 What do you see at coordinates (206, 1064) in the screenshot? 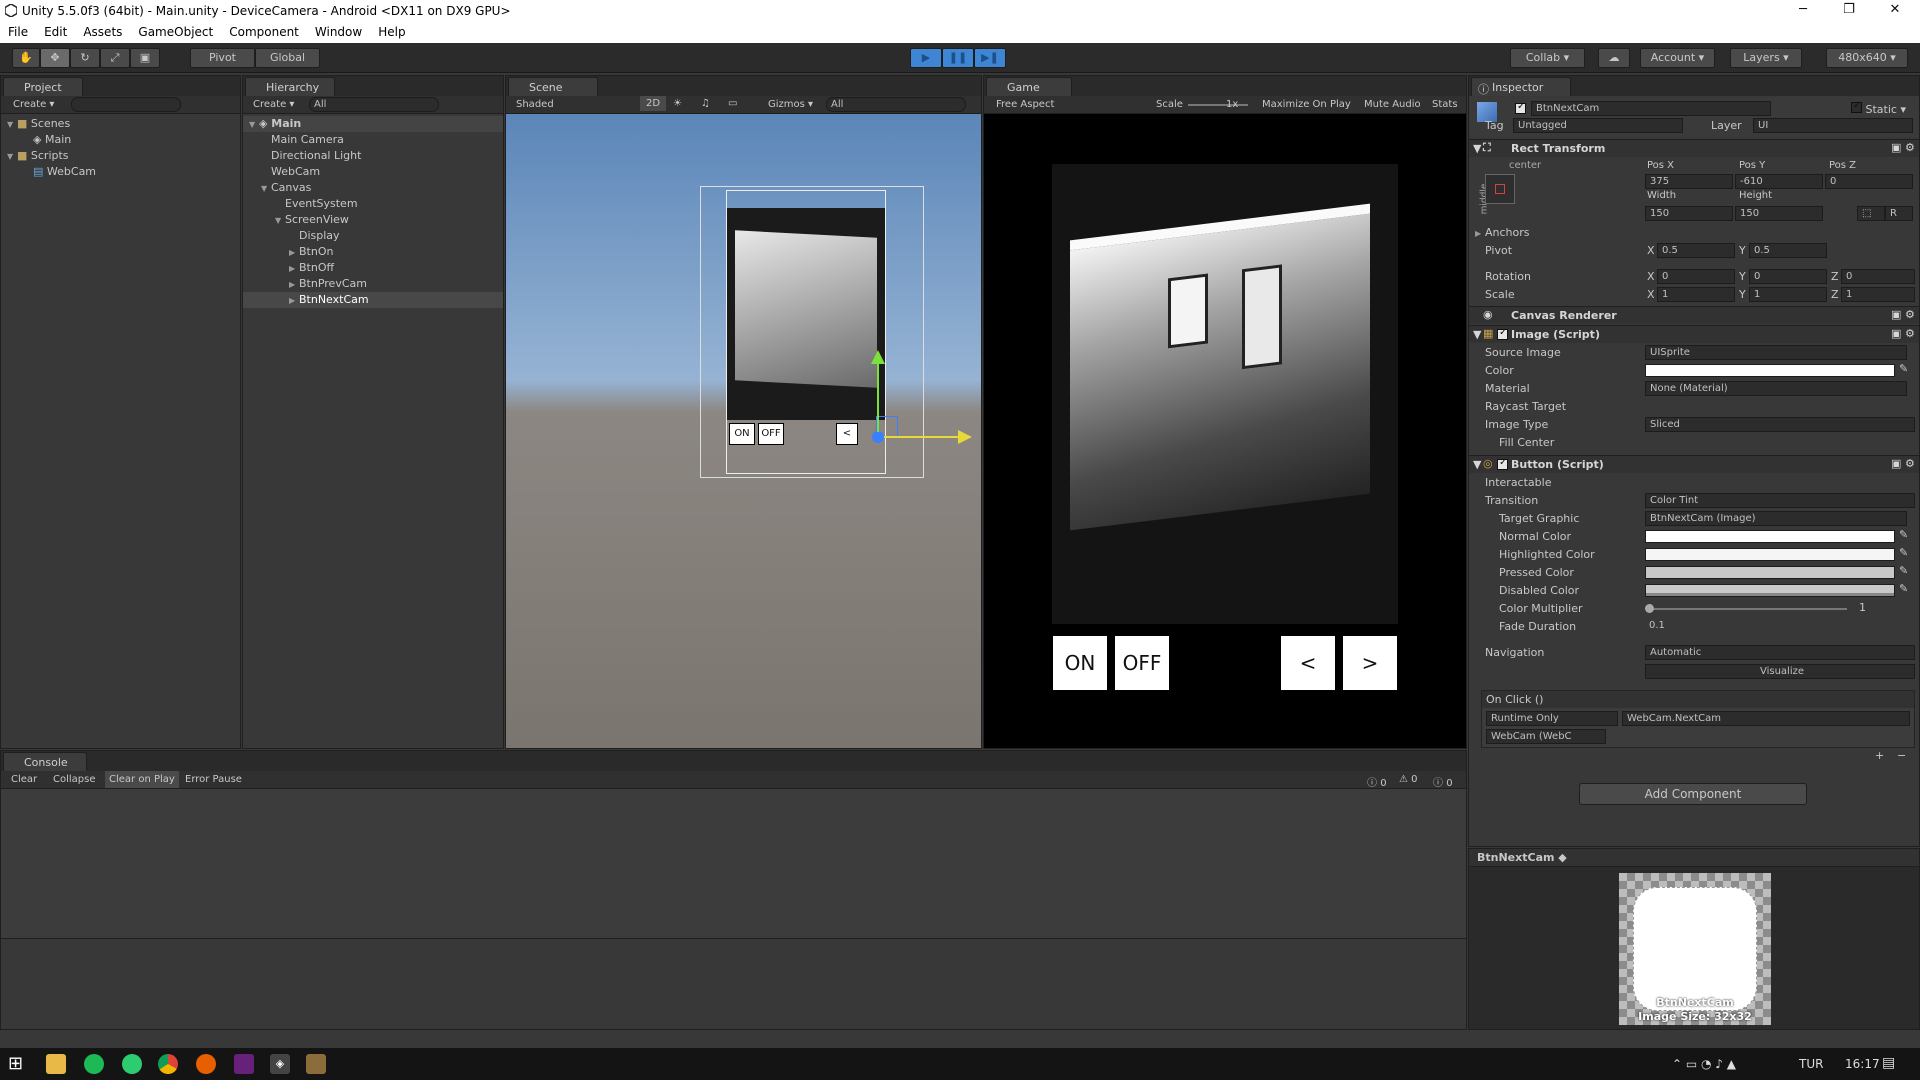
I see `firefox-icon` at bounding box center [206, 1064].